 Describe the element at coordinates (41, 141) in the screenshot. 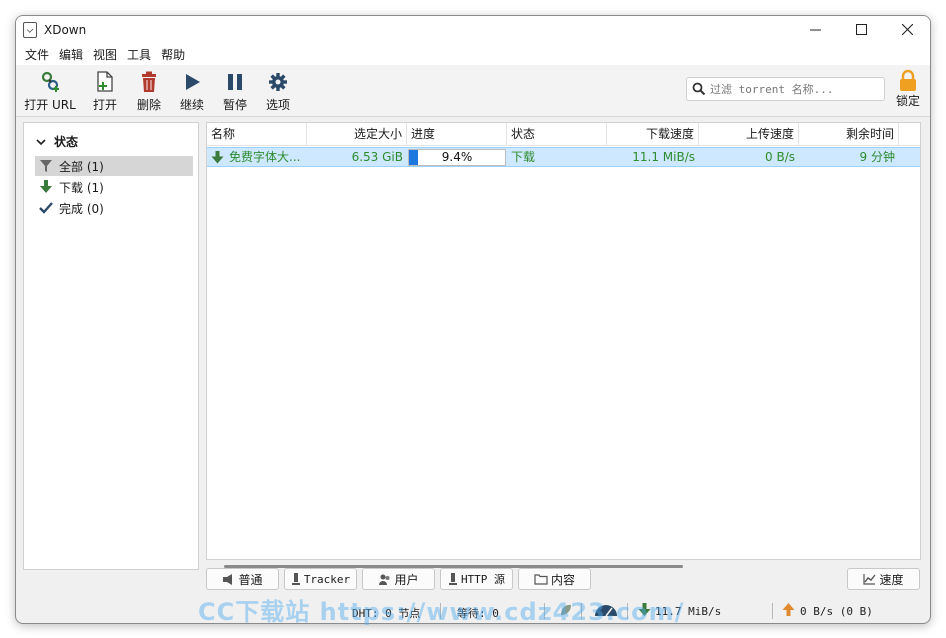

I see `chevron-down-icon` at that location.